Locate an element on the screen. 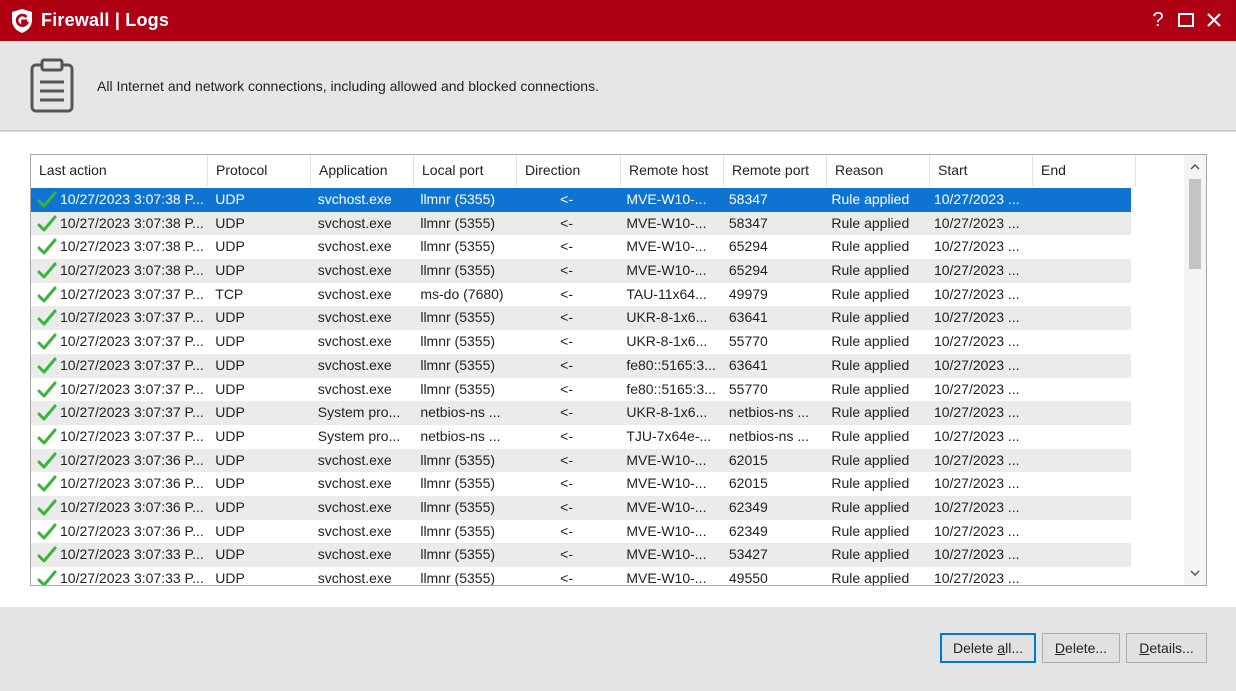 Image resolution: width=1236 pixels, height=691 pixels. scroll-down-button is located at coordinates (1195, 573).